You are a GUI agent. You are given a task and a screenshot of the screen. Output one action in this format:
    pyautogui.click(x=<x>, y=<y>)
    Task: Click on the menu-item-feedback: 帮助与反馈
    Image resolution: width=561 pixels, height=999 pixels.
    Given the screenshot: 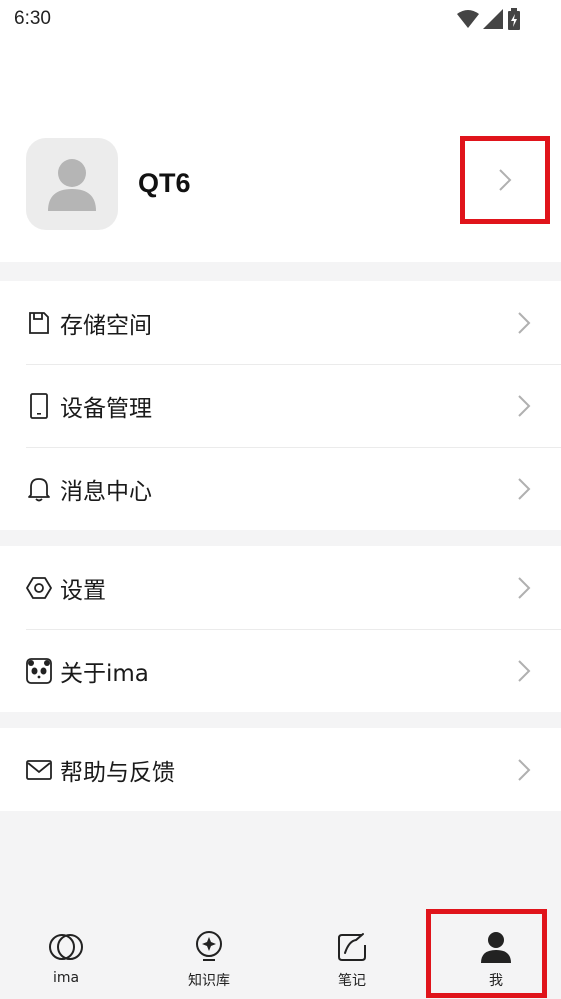 What is the action you would take?
    pyautogui.click(x=280, y=769)
    